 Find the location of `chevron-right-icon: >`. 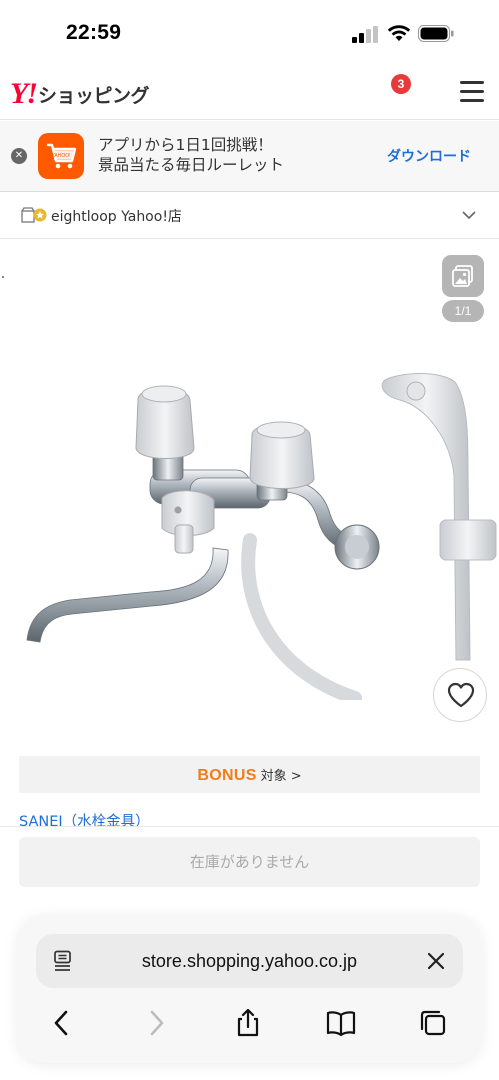

chevron-right-icon: > is located at coordinates (296, 776).